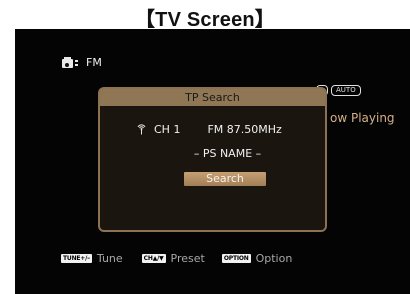 Image resolution: width=410 pixels, height=294 pixels. Describe the element at coordinates (94, 62) in the screenshot. I see `source-label: FM` at that location.